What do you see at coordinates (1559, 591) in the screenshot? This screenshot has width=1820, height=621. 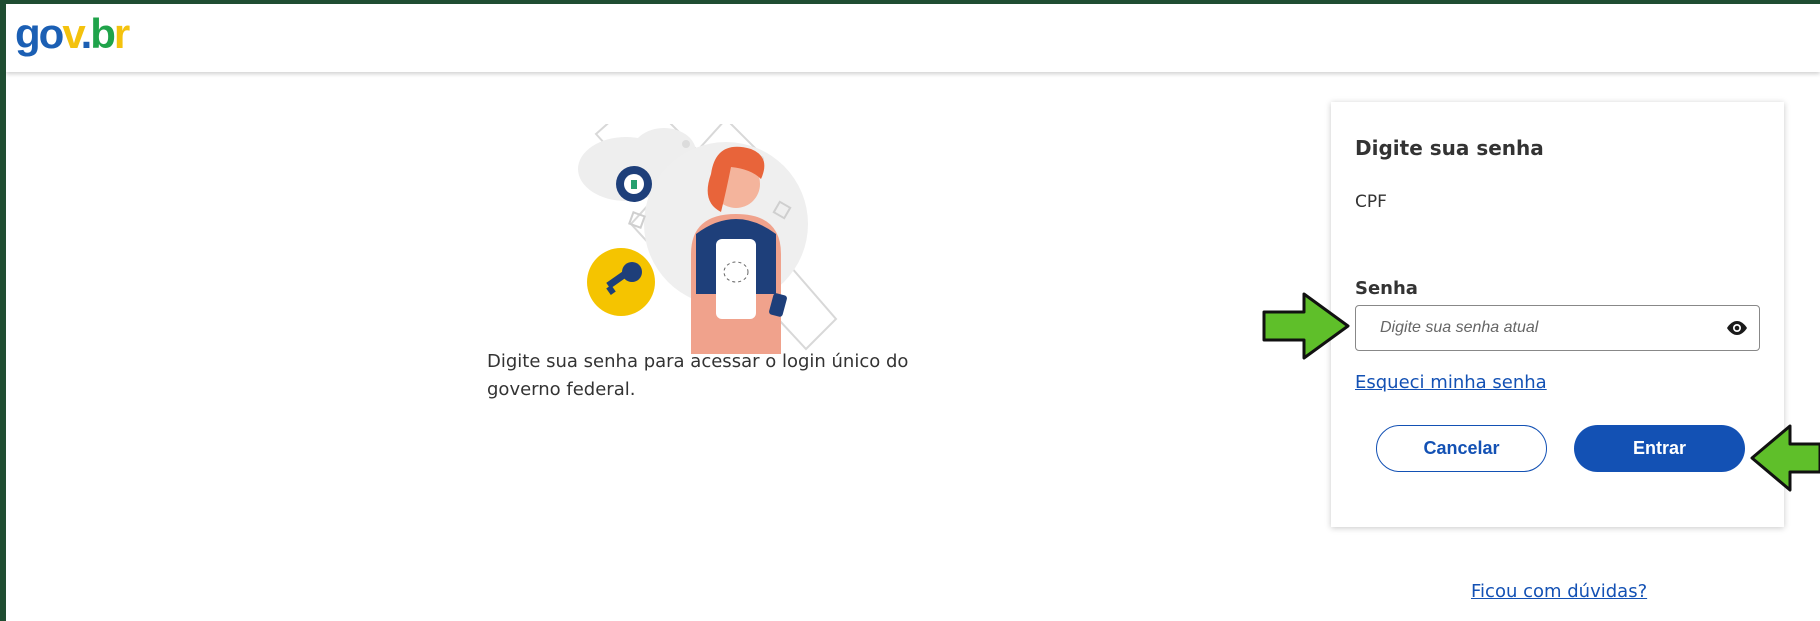 I see `help-link: Ficou com dúvidas?` at bounding box center [1559, 591].